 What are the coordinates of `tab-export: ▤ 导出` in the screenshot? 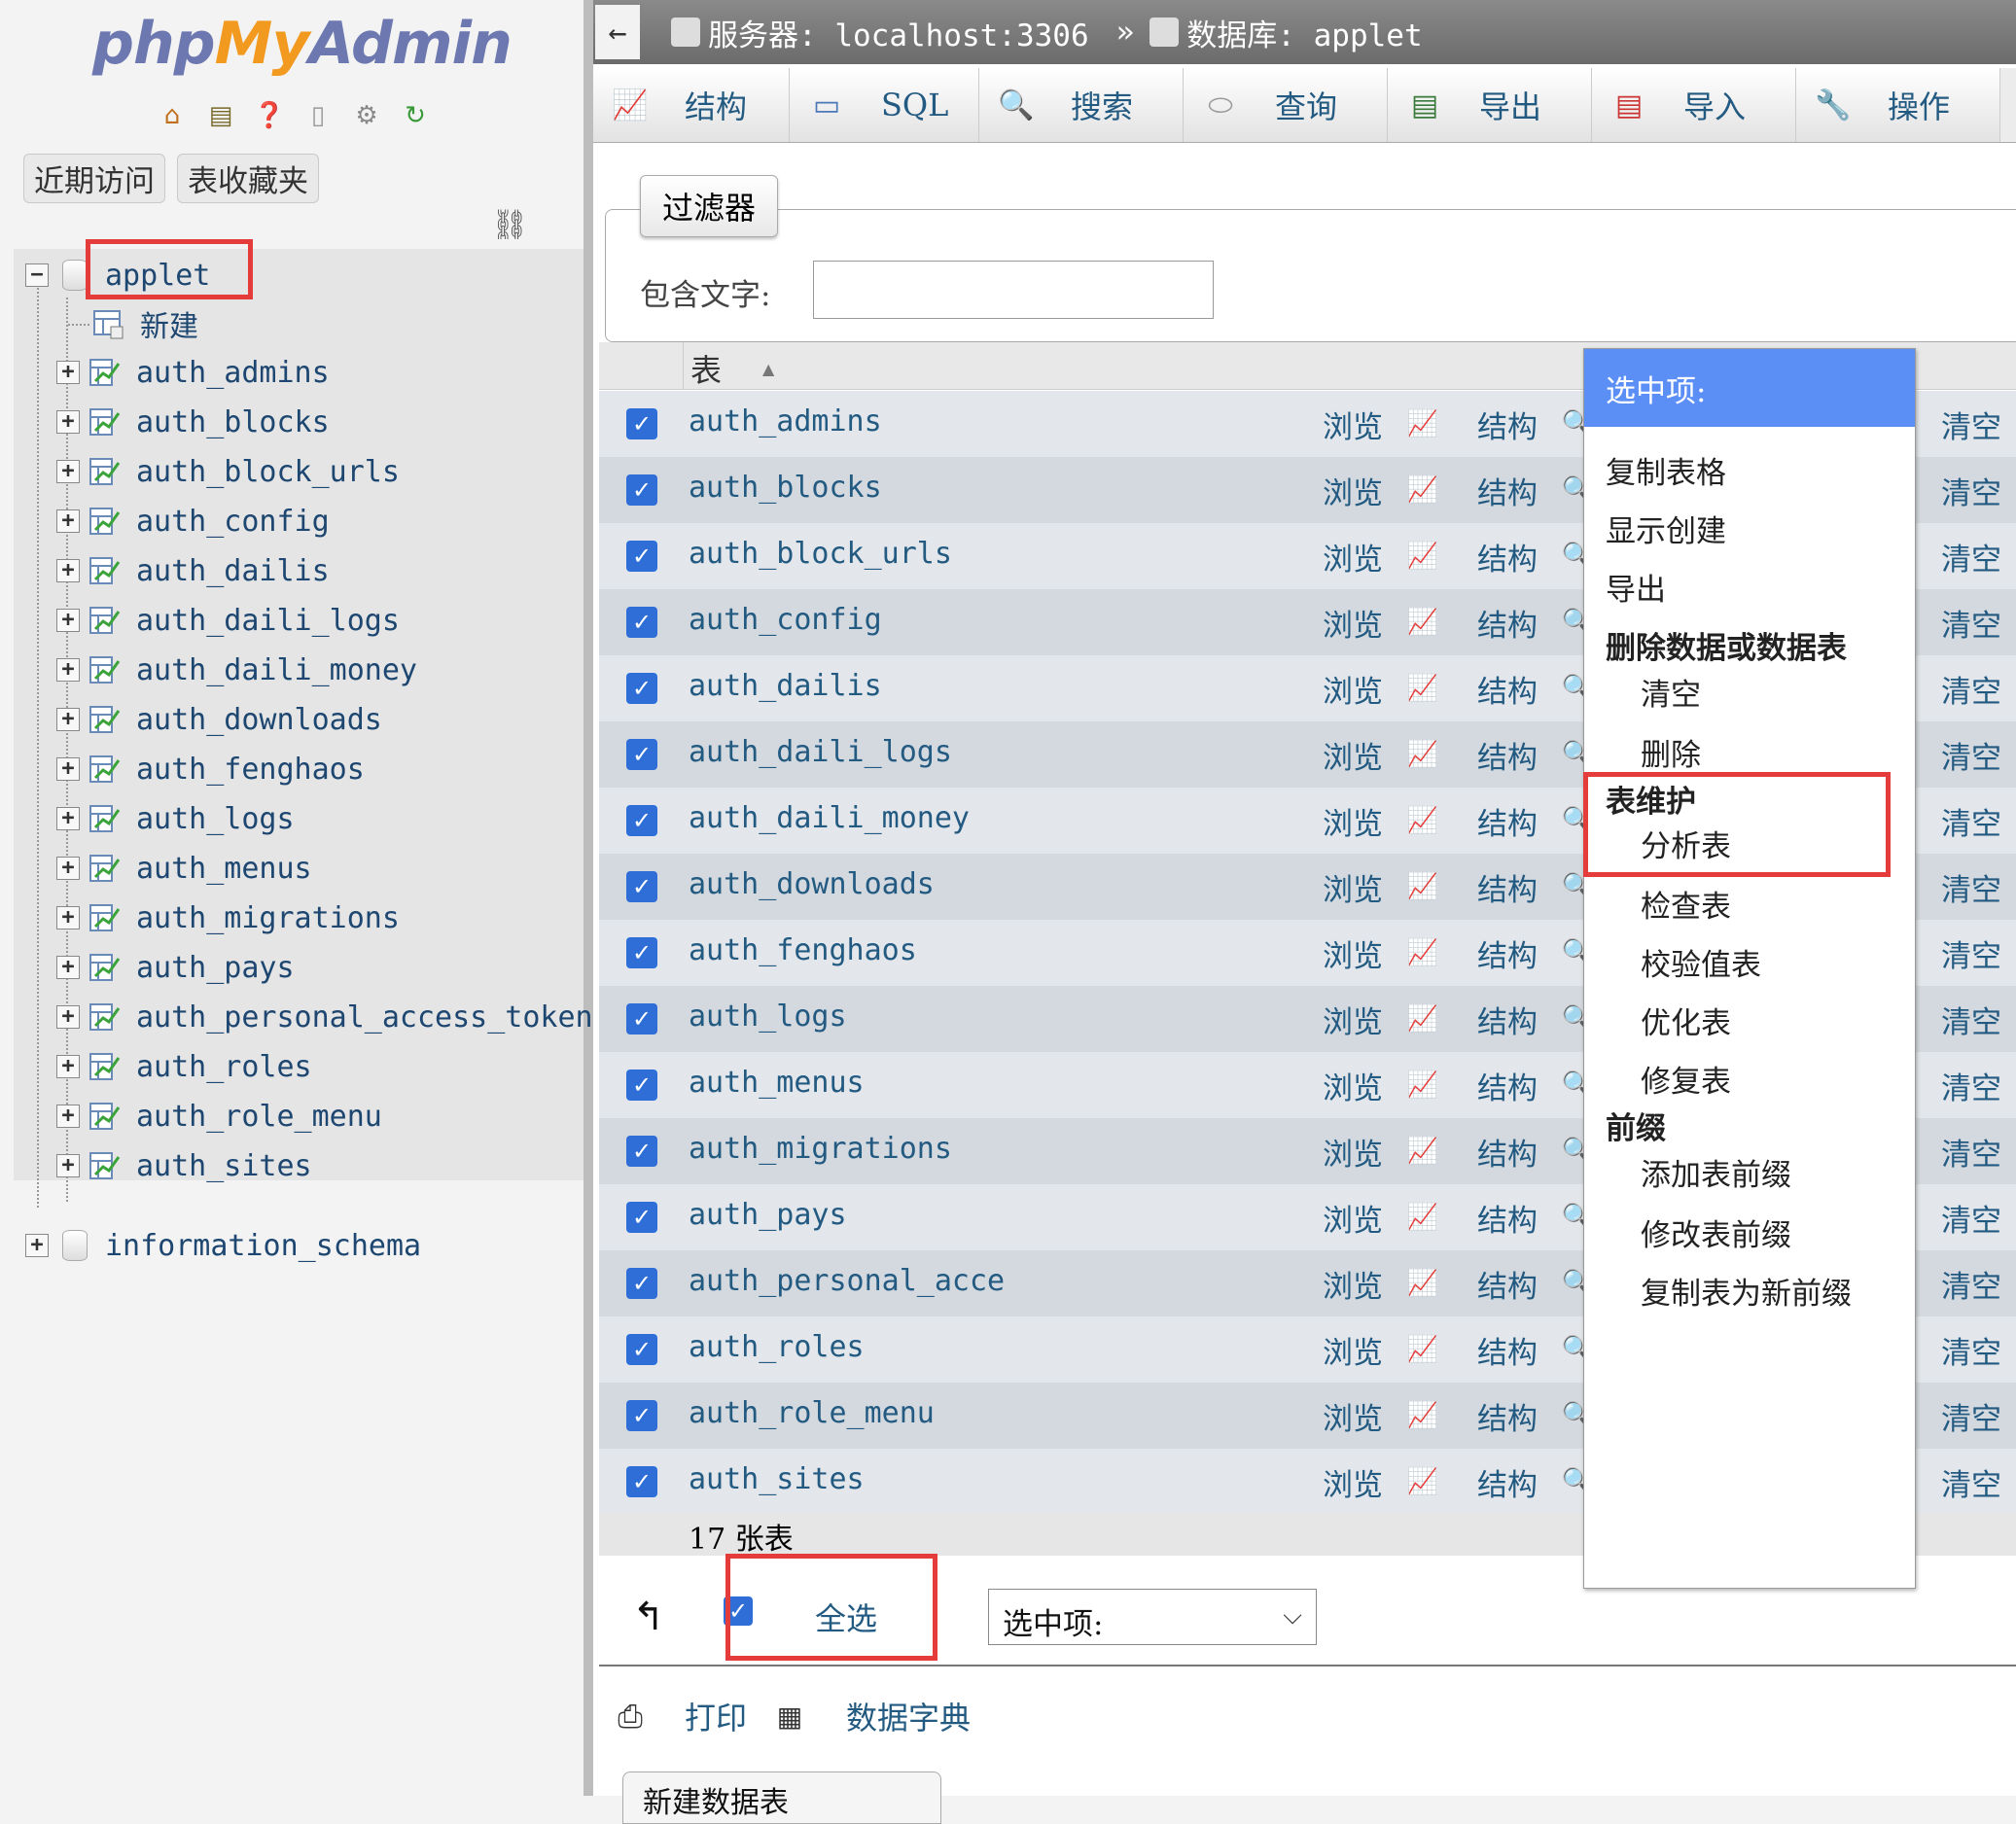 It's located at (1490, 105).